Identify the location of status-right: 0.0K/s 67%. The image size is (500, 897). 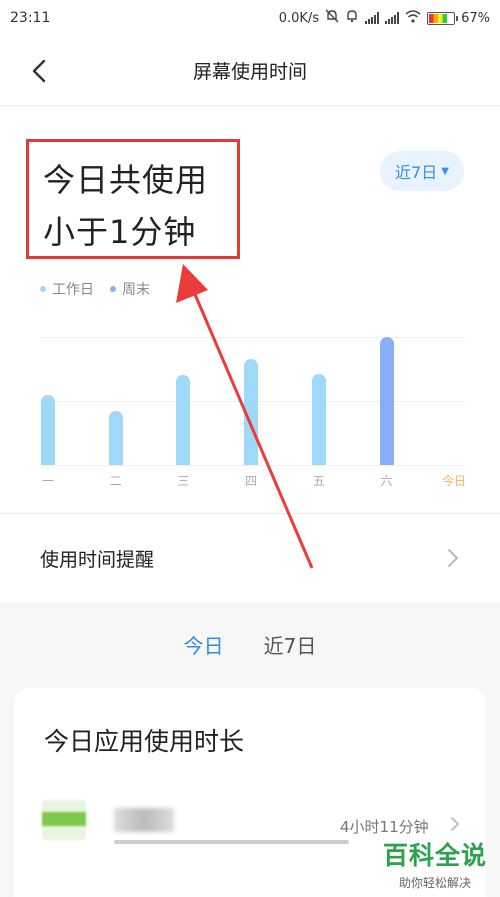
(384, 18).